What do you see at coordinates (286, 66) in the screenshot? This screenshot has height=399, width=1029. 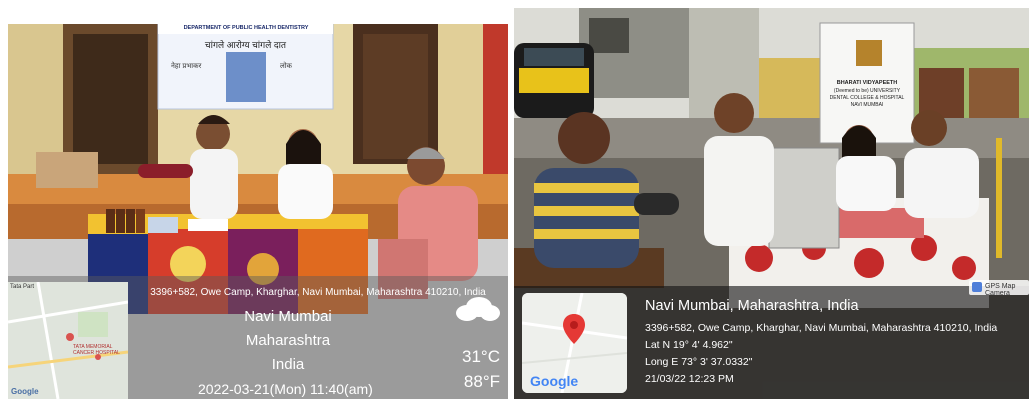 I see `banner-marathi-line2b: लोक` at bounding box center [286, 66].